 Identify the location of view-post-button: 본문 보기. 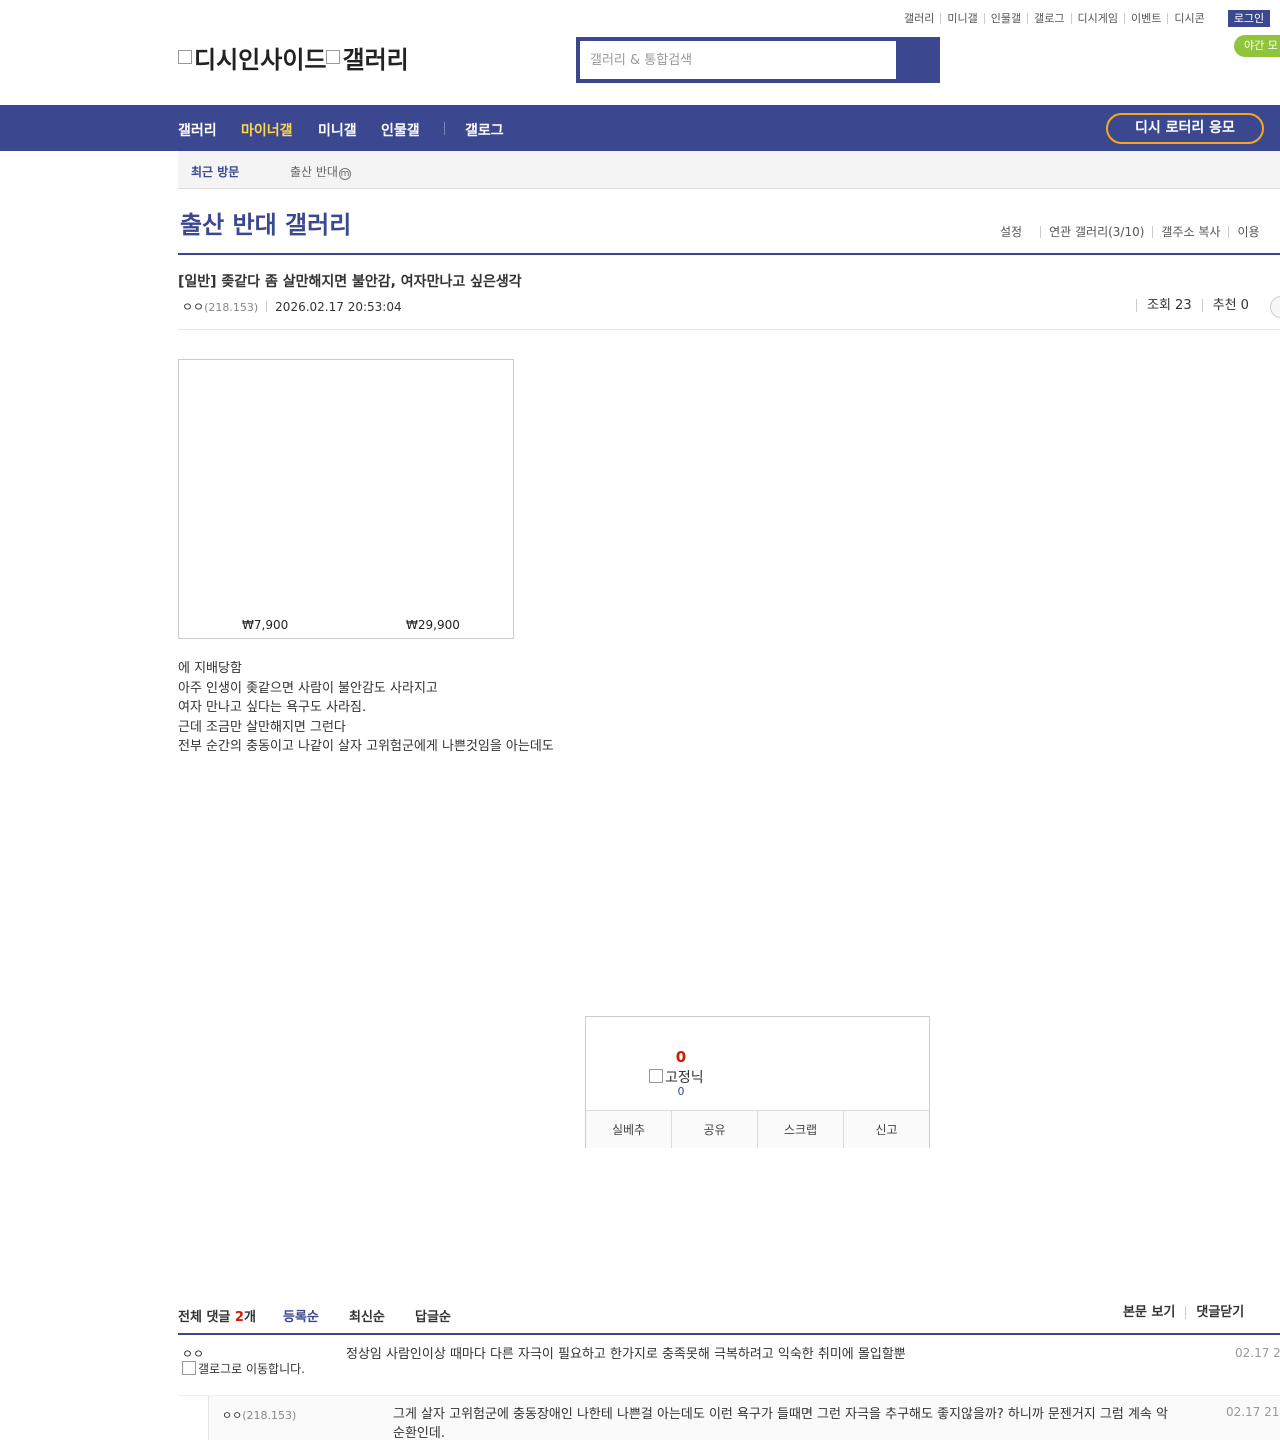
(1154, 1312).